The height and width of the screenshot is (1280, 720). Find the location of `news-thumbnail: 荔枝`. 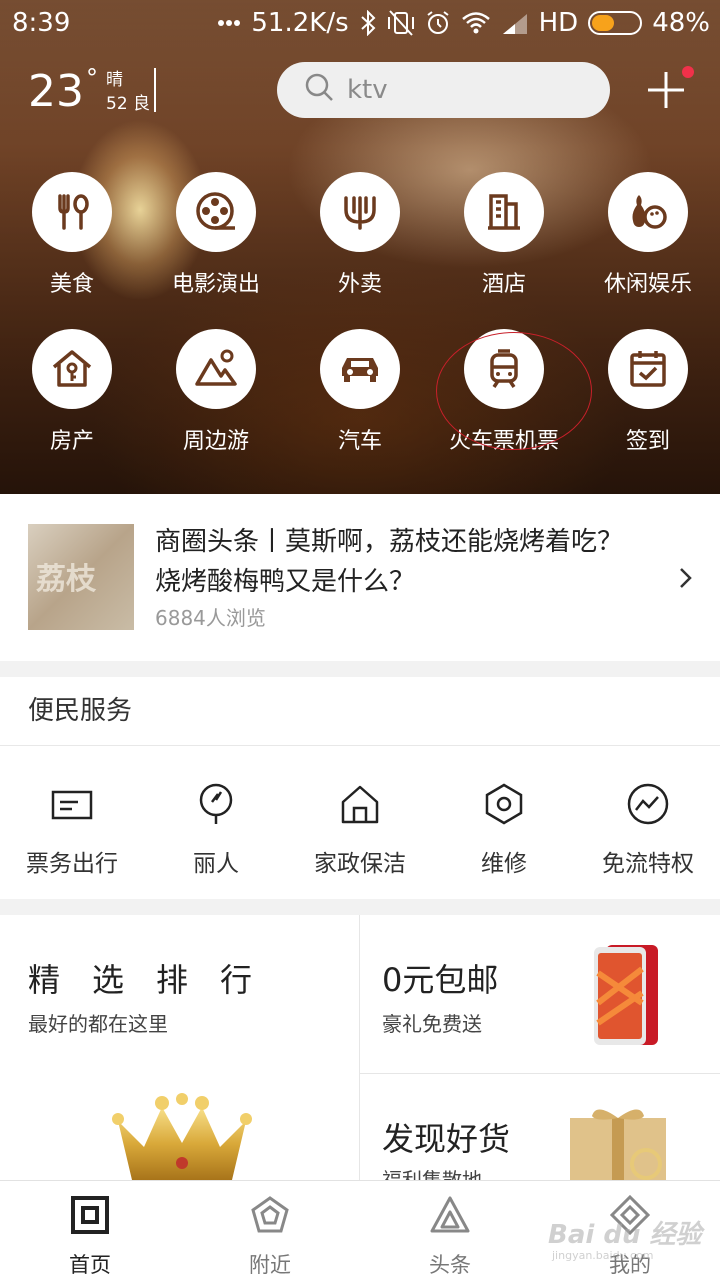

news-thumbnail: 荔枝 is located at coordinates (81, 577).